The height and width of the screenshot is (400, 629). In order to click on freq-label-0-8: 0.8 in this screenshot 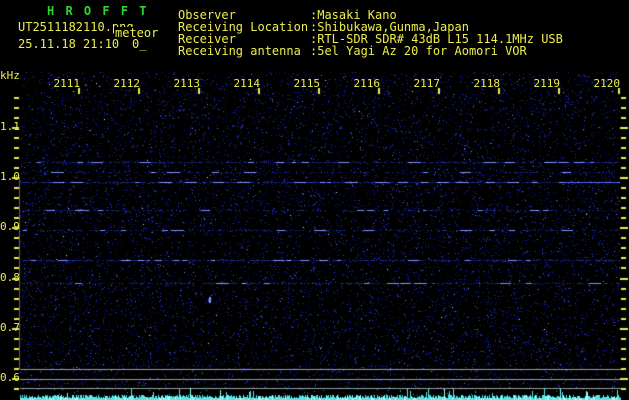, I will do `click(10, 277)`.